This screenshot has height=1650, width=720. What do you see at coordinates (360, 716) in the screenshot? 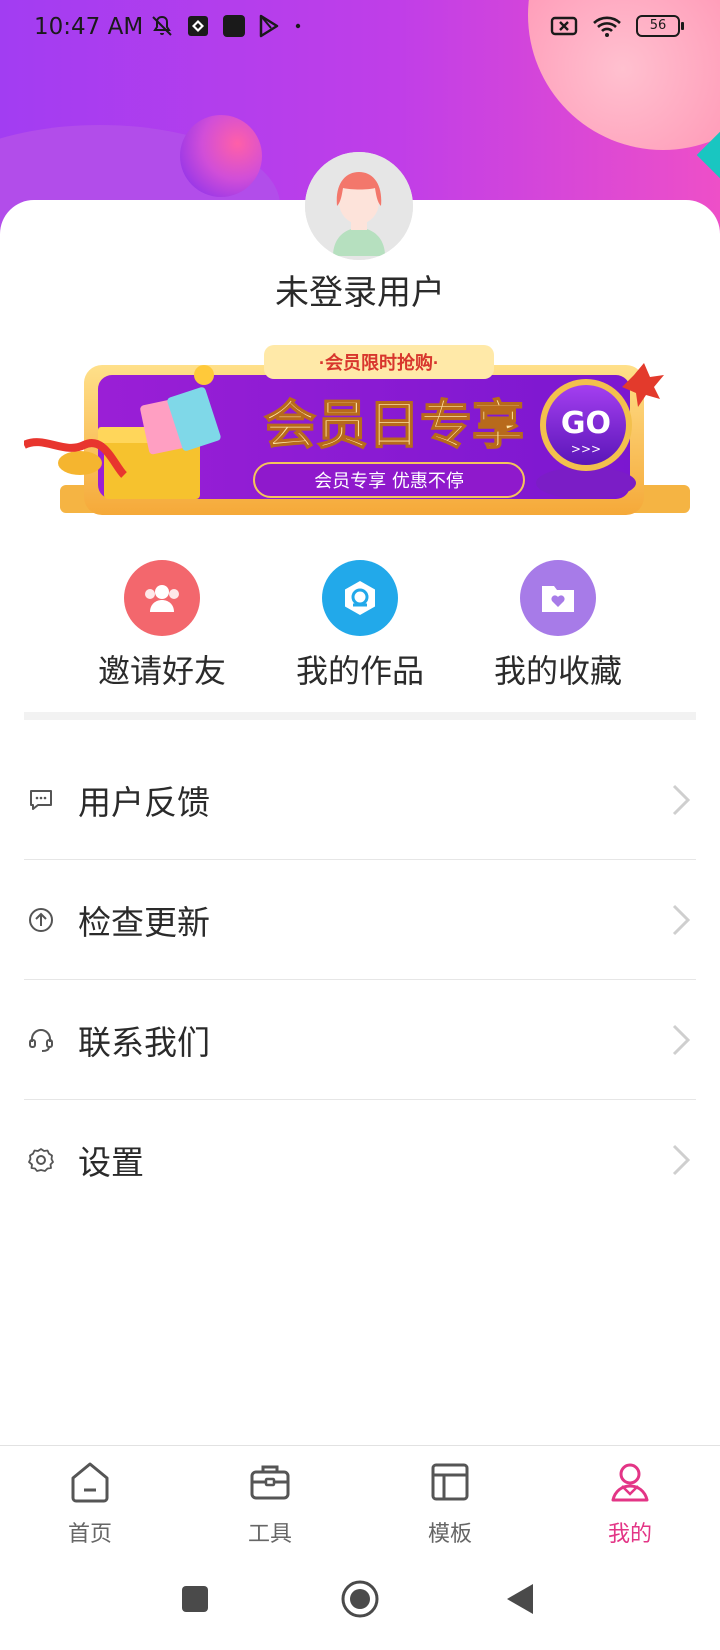
I see `section-divider` at bounding box center [360, 716].